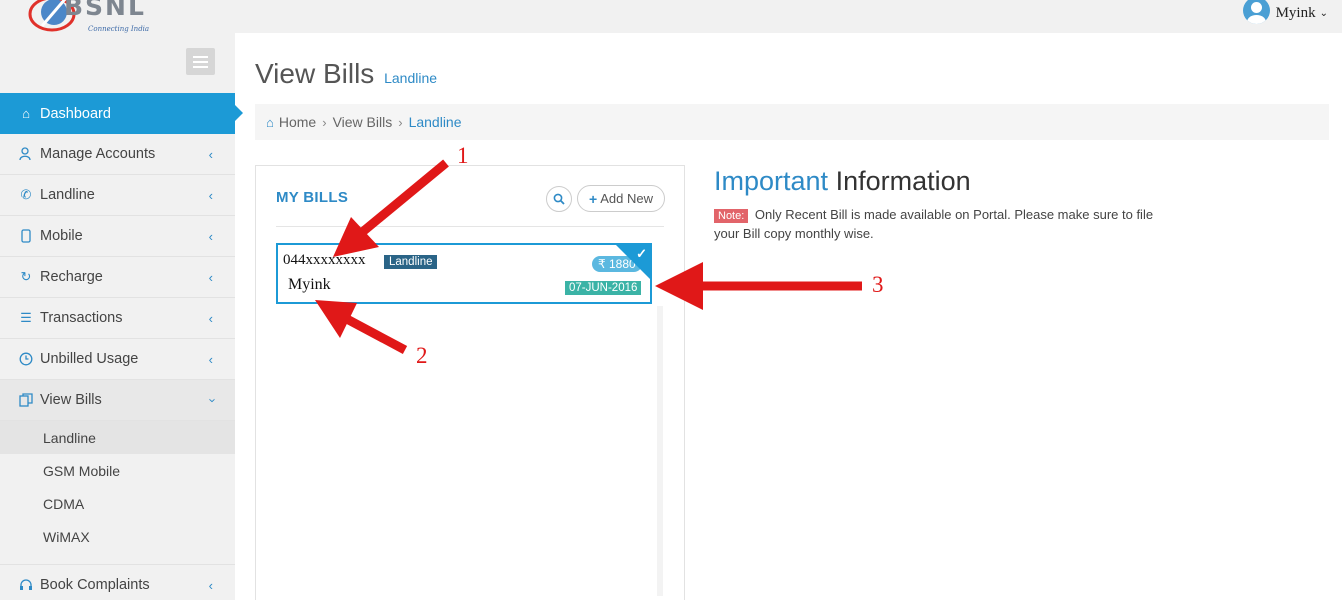 The image size is (1342, 600). Describe the element at coordinates (411, 78) in the screenshot. I see `page-subtitle: Landline` at that location.